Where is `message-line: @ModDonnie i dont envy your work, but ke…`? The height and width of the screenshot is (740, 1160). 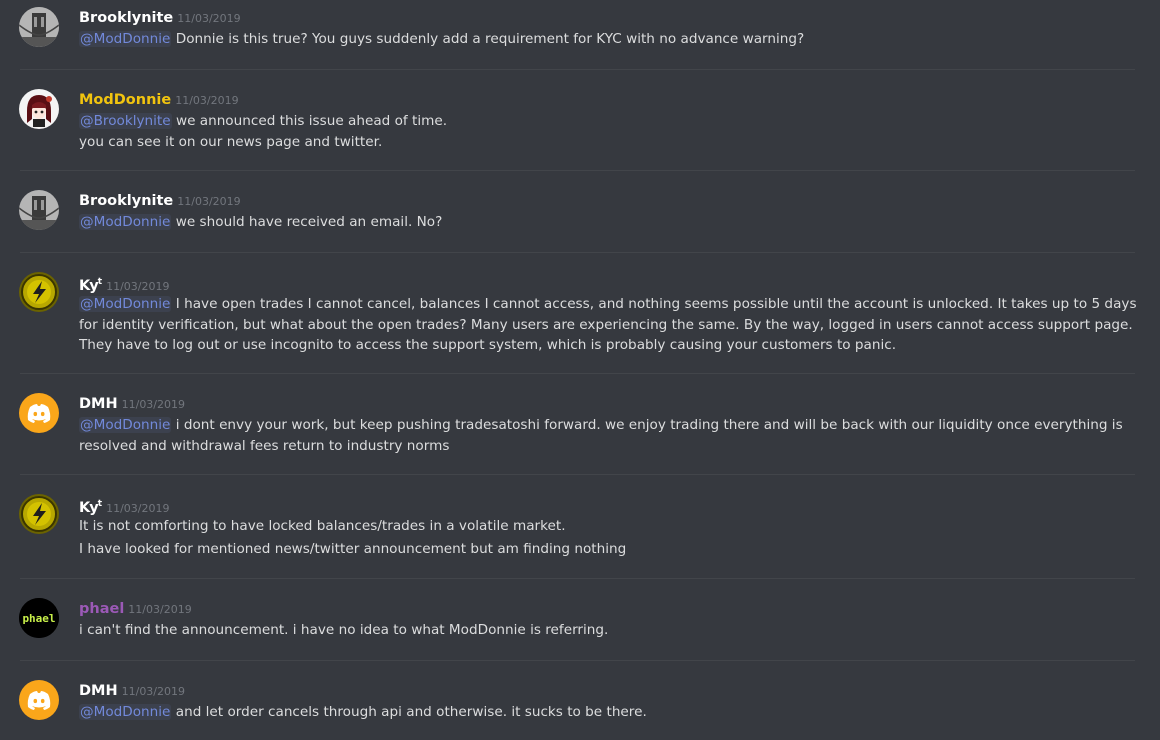 message-line: @ModDonnie i dont envy your work, but ke… is located at coordinates (609, 435).